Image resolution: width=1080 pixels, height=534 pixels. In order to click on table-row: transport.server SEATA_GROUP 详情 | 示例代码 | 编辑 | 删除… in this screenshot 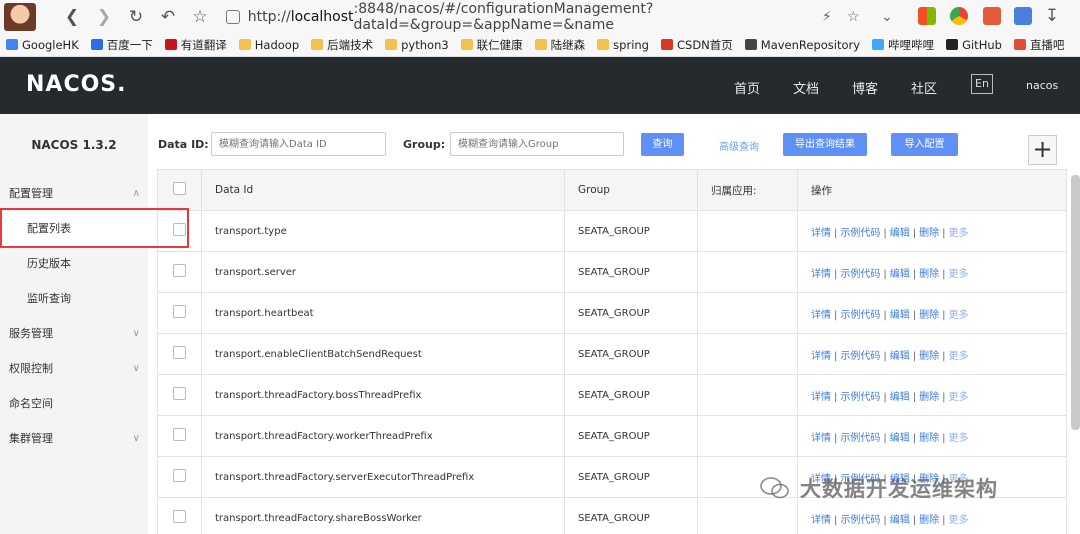, I will do `click(612, 272)`.